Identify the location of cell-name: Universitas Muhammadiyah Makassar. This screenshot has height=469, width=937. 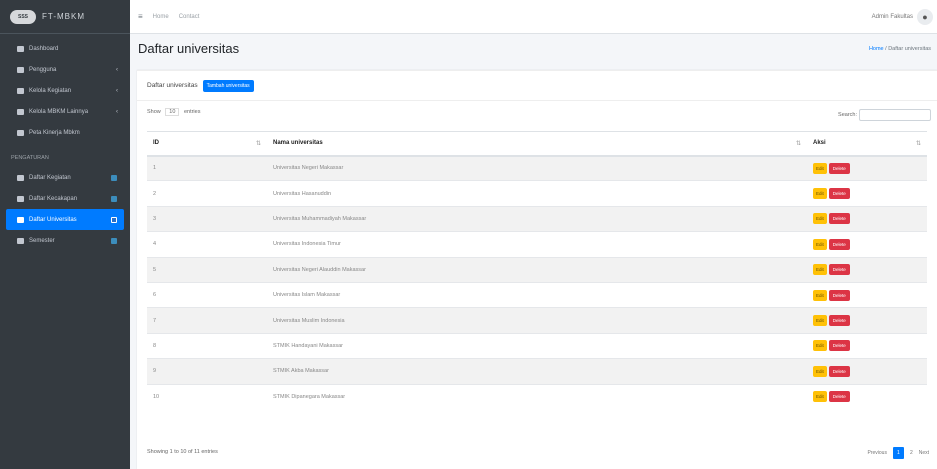
(537, 218).